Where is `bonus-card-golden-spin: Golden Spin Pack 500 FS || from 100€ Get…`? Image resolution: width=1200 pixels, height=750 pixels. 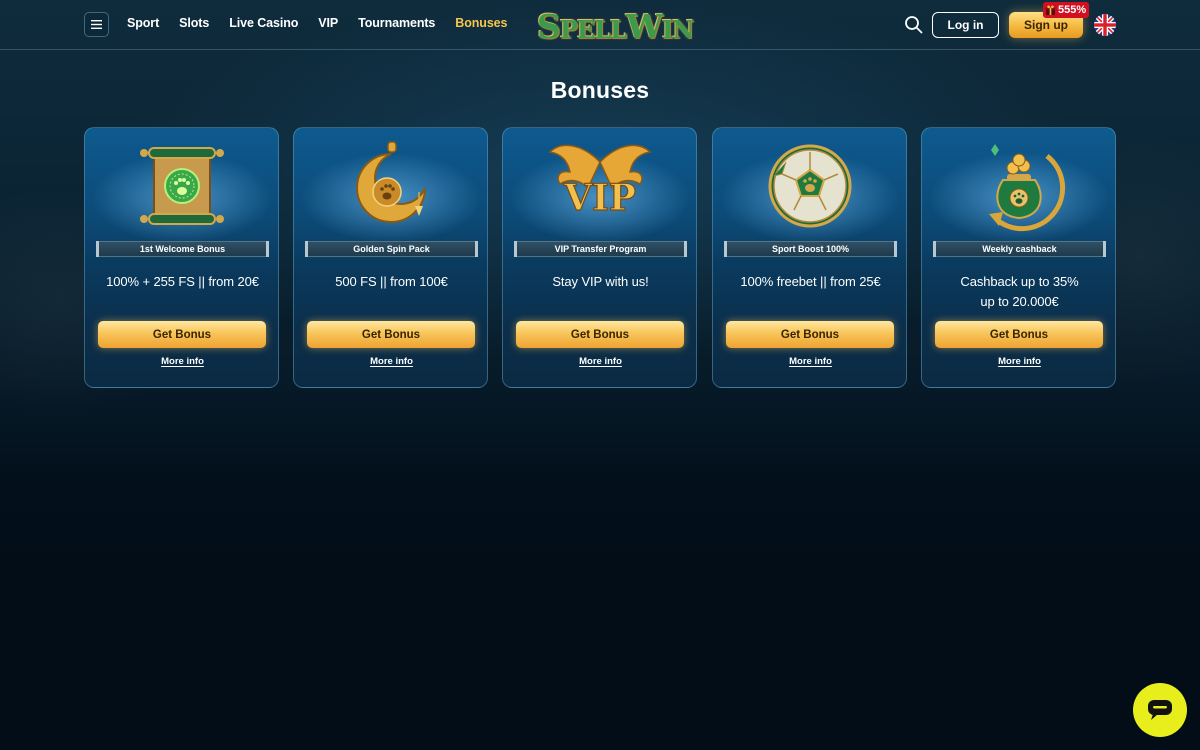
bonus-card-golden-spin: Golden Spin Pack 500 FS || from 100€ Get… is located at coordinates (390, 257).